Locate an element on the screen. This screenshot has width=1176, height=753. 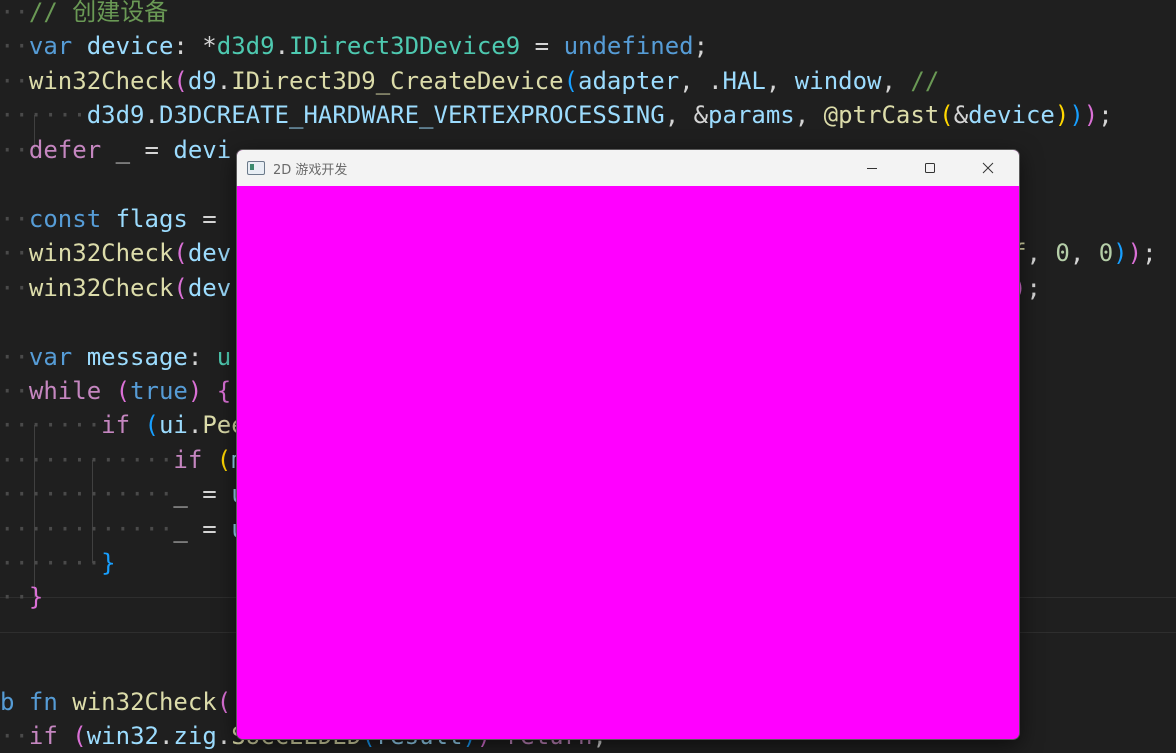
code-line: ·······} is located at coordinates (58, 563).